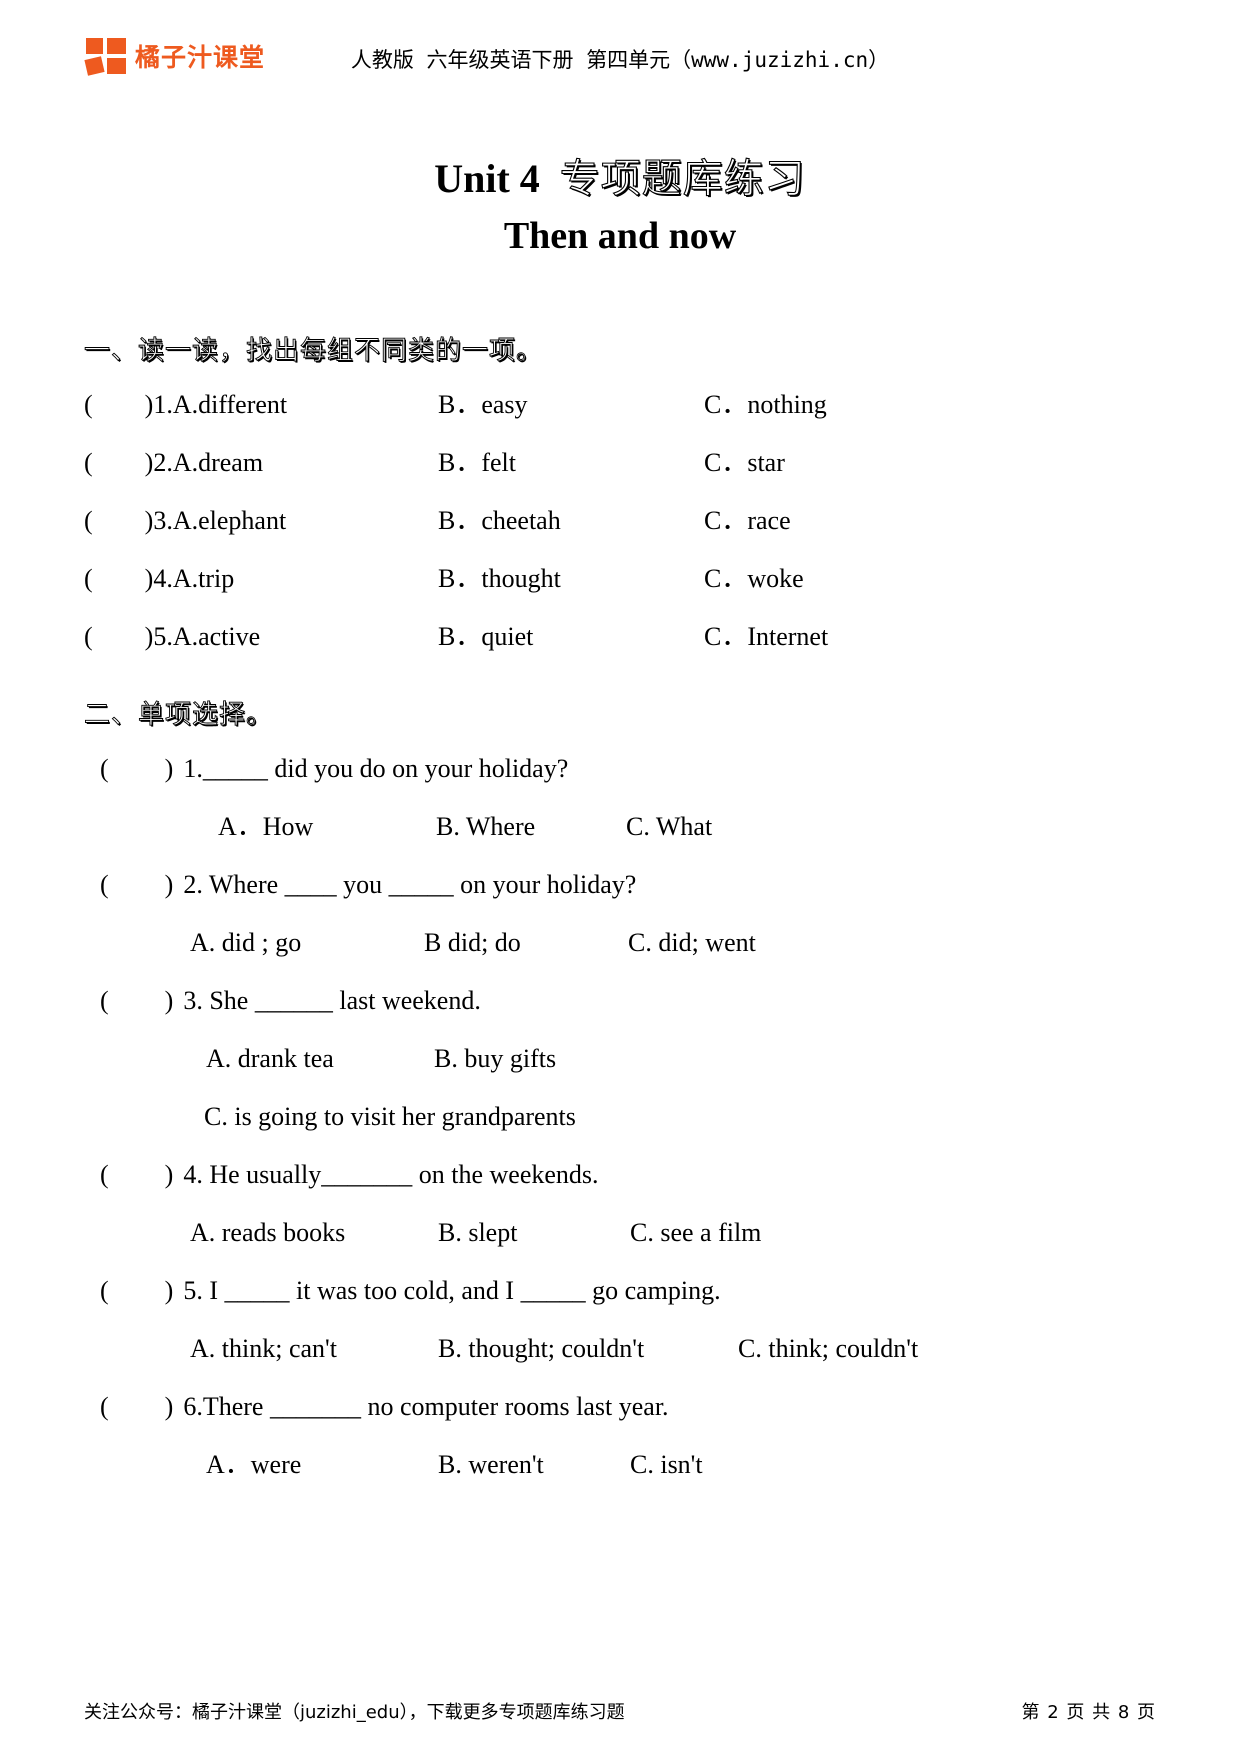  What do you see at coordinates (499, 578) in the screenshot?
I see `s1-row-4-option-b: B．thought` at bounding box center [499, 578].